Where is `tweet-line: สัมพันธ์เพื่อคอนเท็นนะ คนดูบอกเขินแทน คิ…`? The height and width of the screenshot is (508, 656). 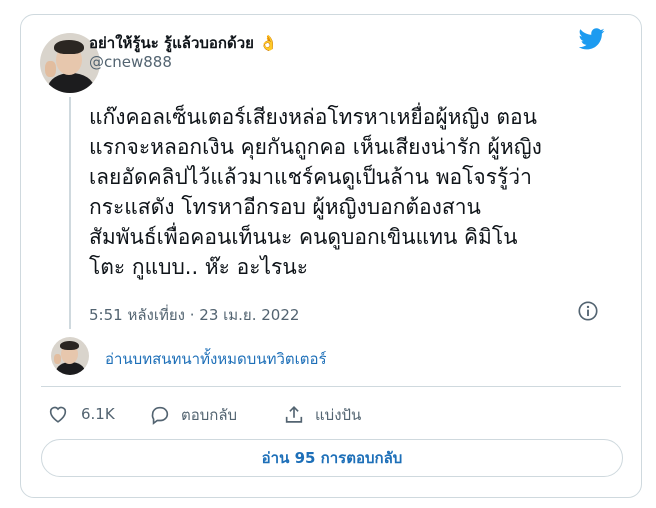 tweet-line: สัมพันธ์เพื่อคอนเท็นนะ คนดูบอกเขินแทน คิ… is located at coordinates (303, 237).